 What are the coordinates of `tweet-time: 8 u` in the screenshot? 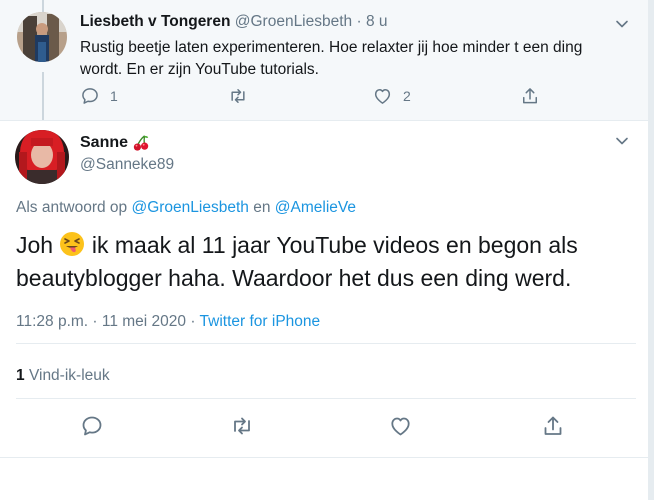 It's located at (377, 21).